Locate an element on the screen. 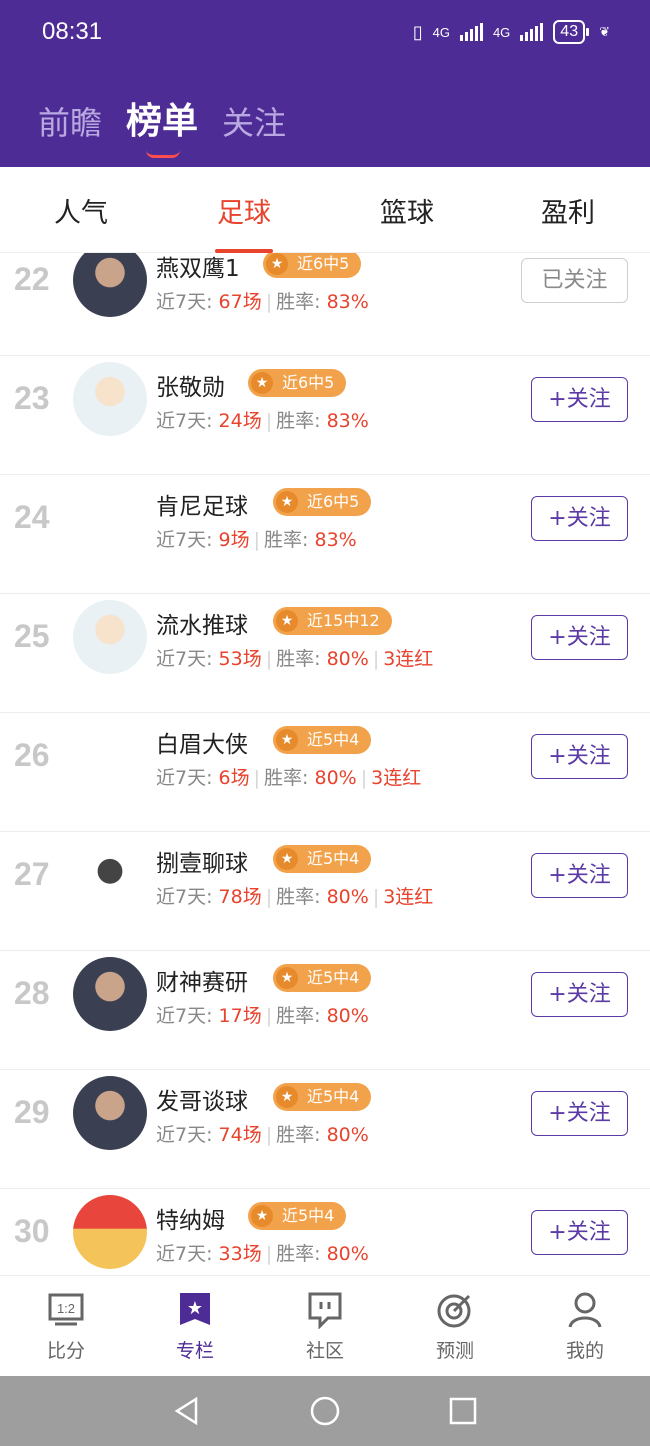 This screenshot has width=650, height=1446. followed-button: 已关注 is located at coordinates (574, 280).